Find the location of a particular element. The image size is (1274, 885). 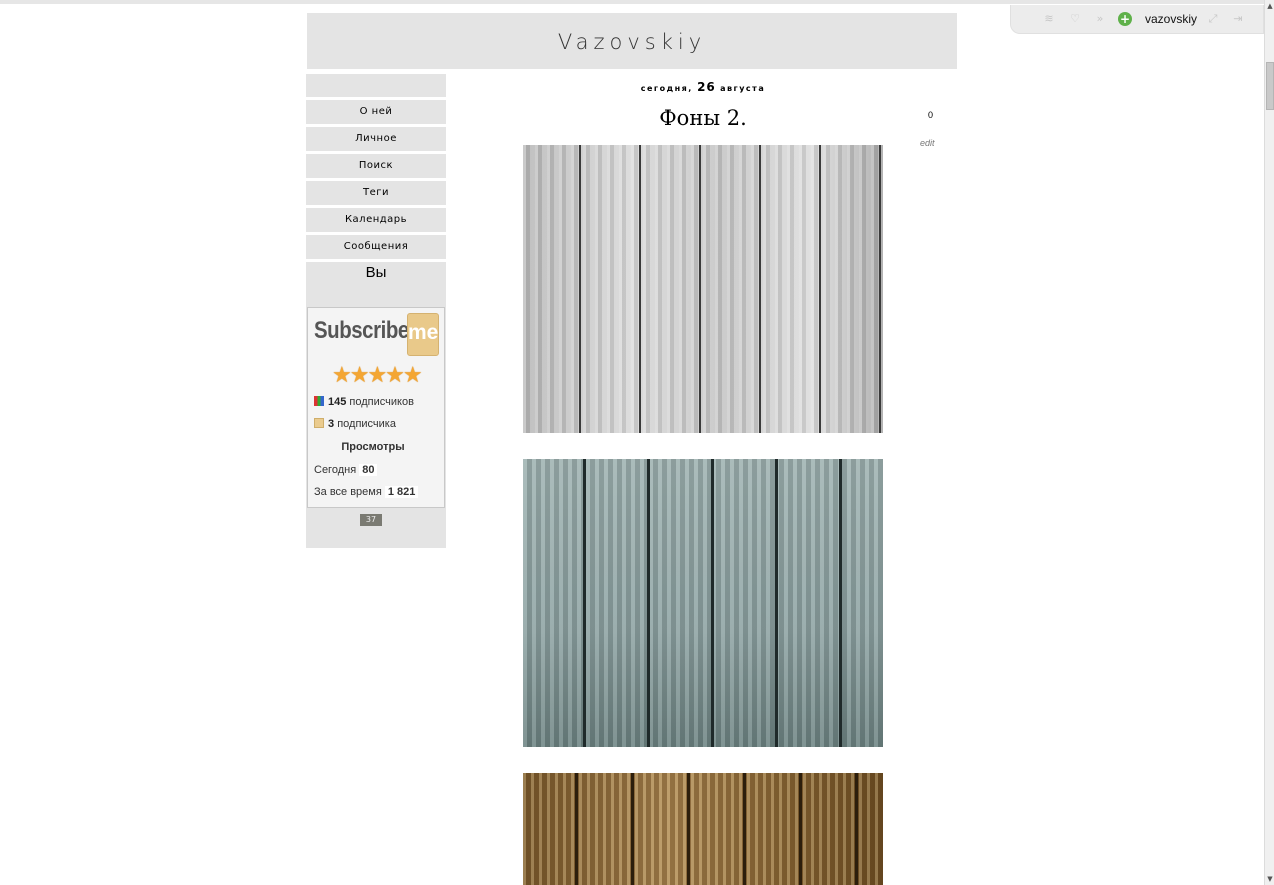

post-image-gray-wood is located at coordinates (703, 289).